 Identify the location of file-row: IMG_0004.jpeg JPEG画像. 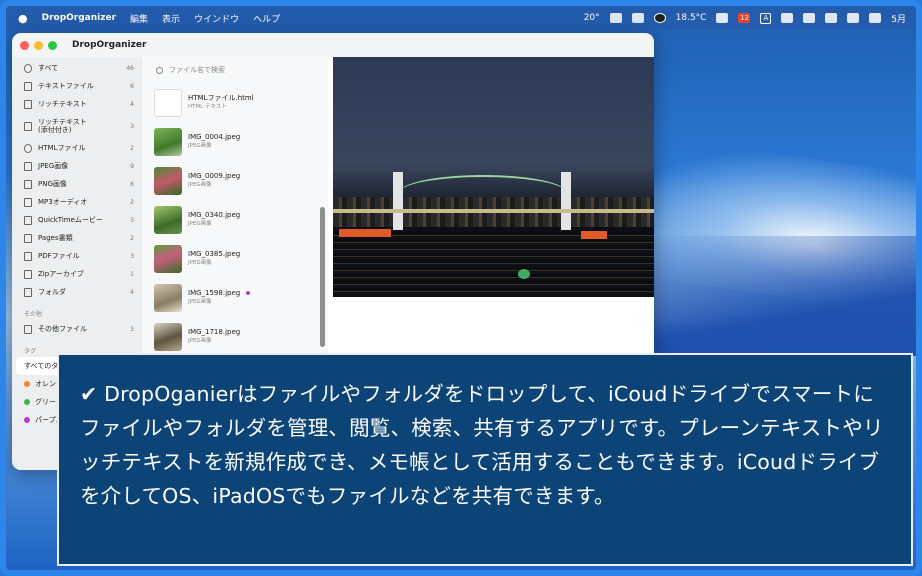
(235, 141).